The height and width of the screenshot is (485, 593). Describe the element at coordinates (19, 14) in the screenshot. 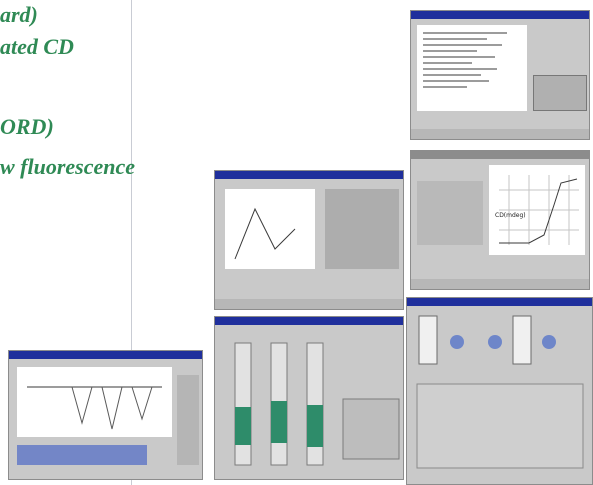

I see `headline-line-1: ard)` at that location.